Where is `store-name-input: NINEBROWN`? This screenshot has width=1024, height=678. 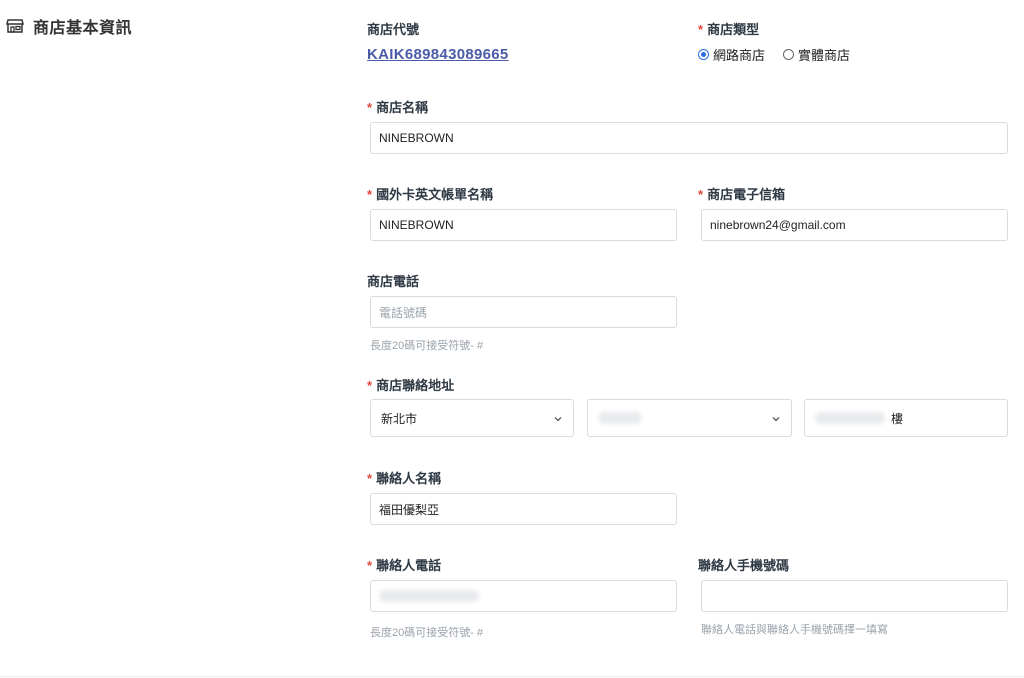 store-name-input: NINEBROWN is located at coordinates (689, 138).